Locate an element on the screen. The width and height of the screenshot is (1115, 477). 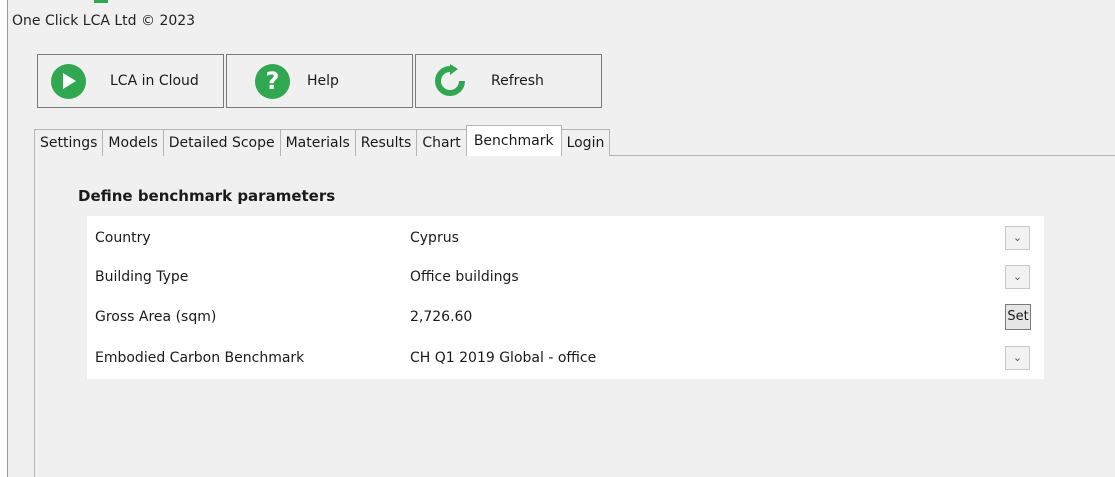
section-title: Define benchmark parameters is located at coordinates (207, 196).